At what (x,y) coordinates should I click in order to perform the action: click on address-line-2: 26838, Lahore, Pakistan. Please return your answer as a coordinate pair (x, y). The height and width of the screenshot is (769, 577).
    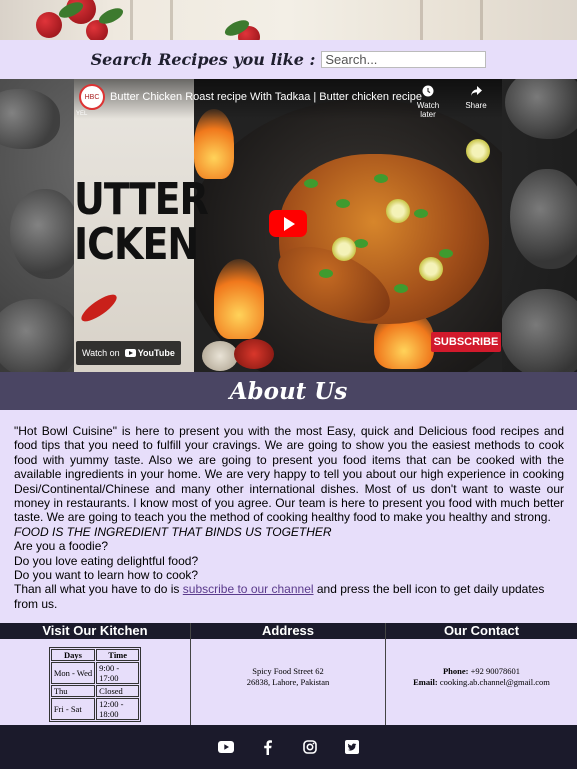
    Looking at the image, I should click on (288, 682).